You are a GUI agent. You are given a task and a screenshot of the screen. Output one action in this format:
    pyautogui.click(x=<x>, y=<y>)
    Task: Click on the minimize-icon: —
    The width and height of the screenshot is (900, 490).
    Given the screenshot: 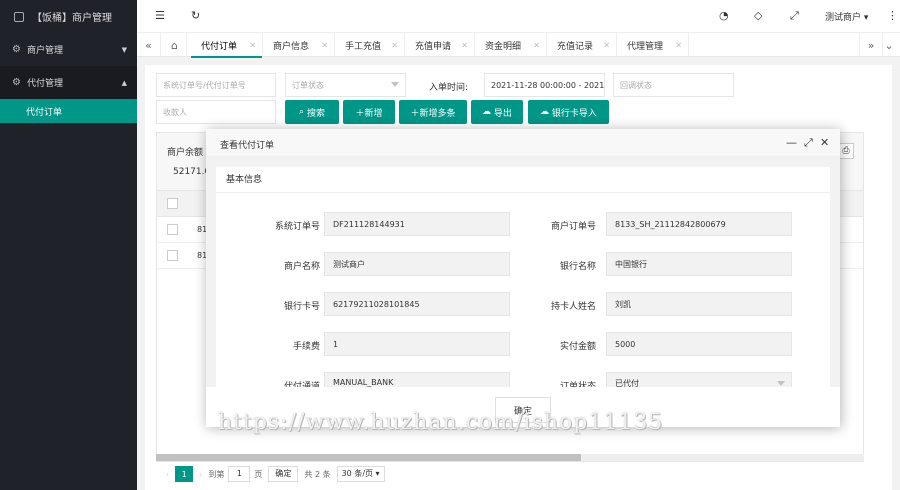 What is the action you would take?
    pyautogui.click(x=791, y=142)
    